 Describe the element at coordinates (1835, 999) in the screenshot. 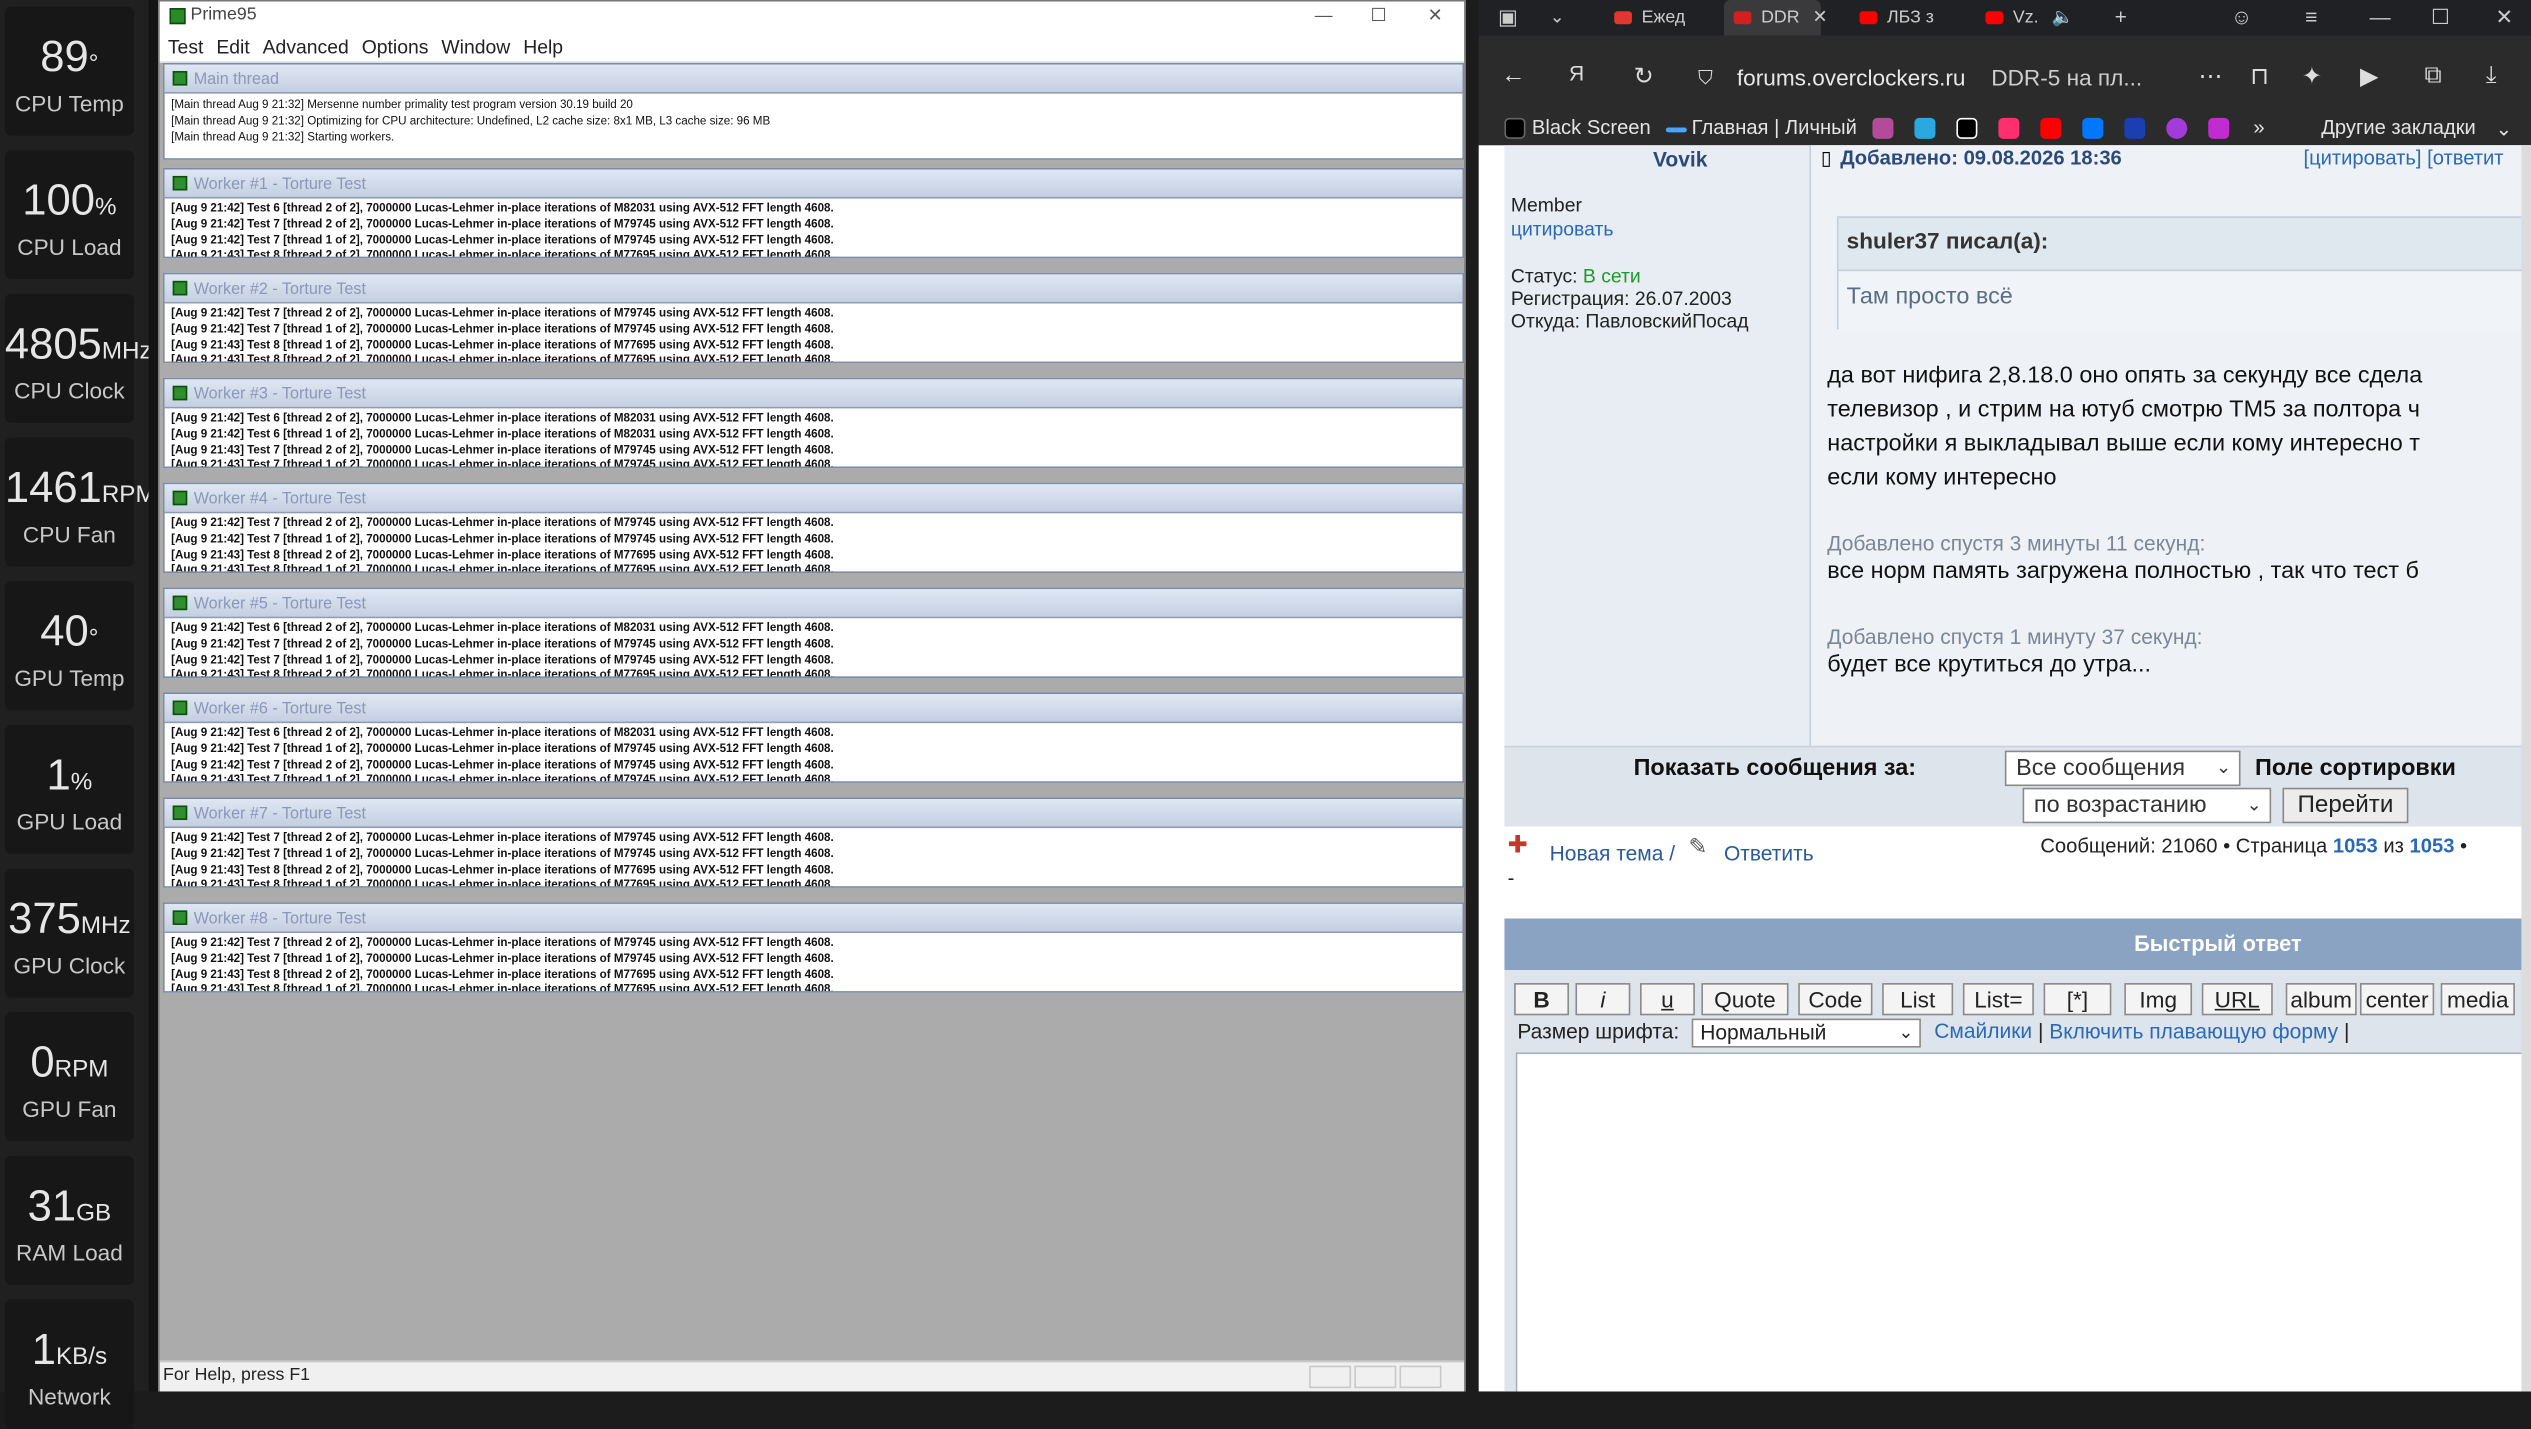

I see `bbcode-button: Code` at that location.